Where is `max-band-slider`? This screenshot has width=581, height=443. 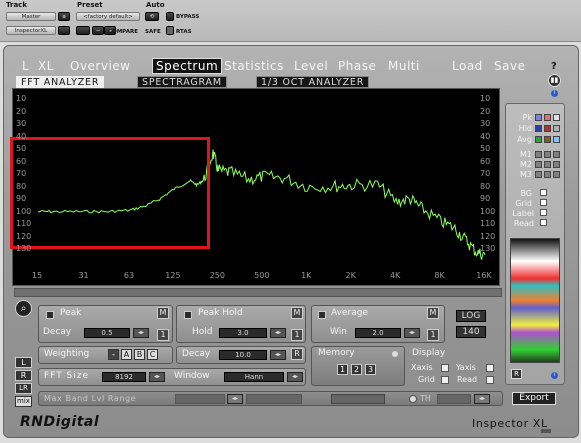
max-band-slider is located at coordinates (200, 399).